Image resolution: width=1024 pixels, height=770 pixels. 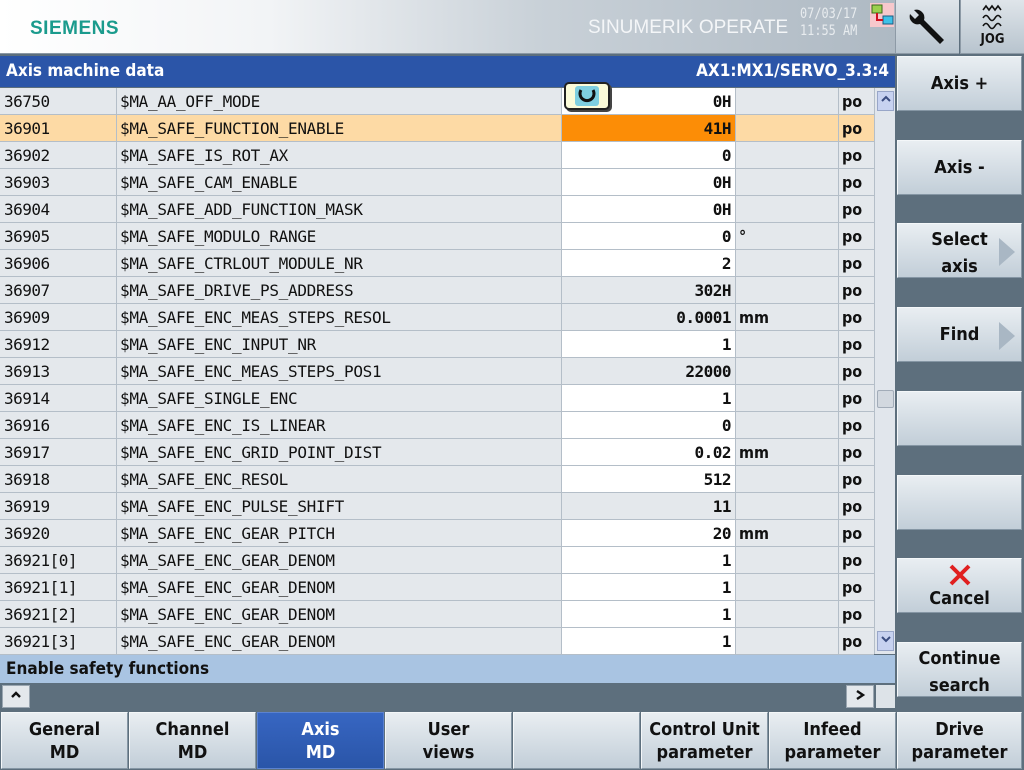 What do you see at coordinates (16, 696) in the screenshot?
I see `scroll-left-button` at bounding box center [16, 696].